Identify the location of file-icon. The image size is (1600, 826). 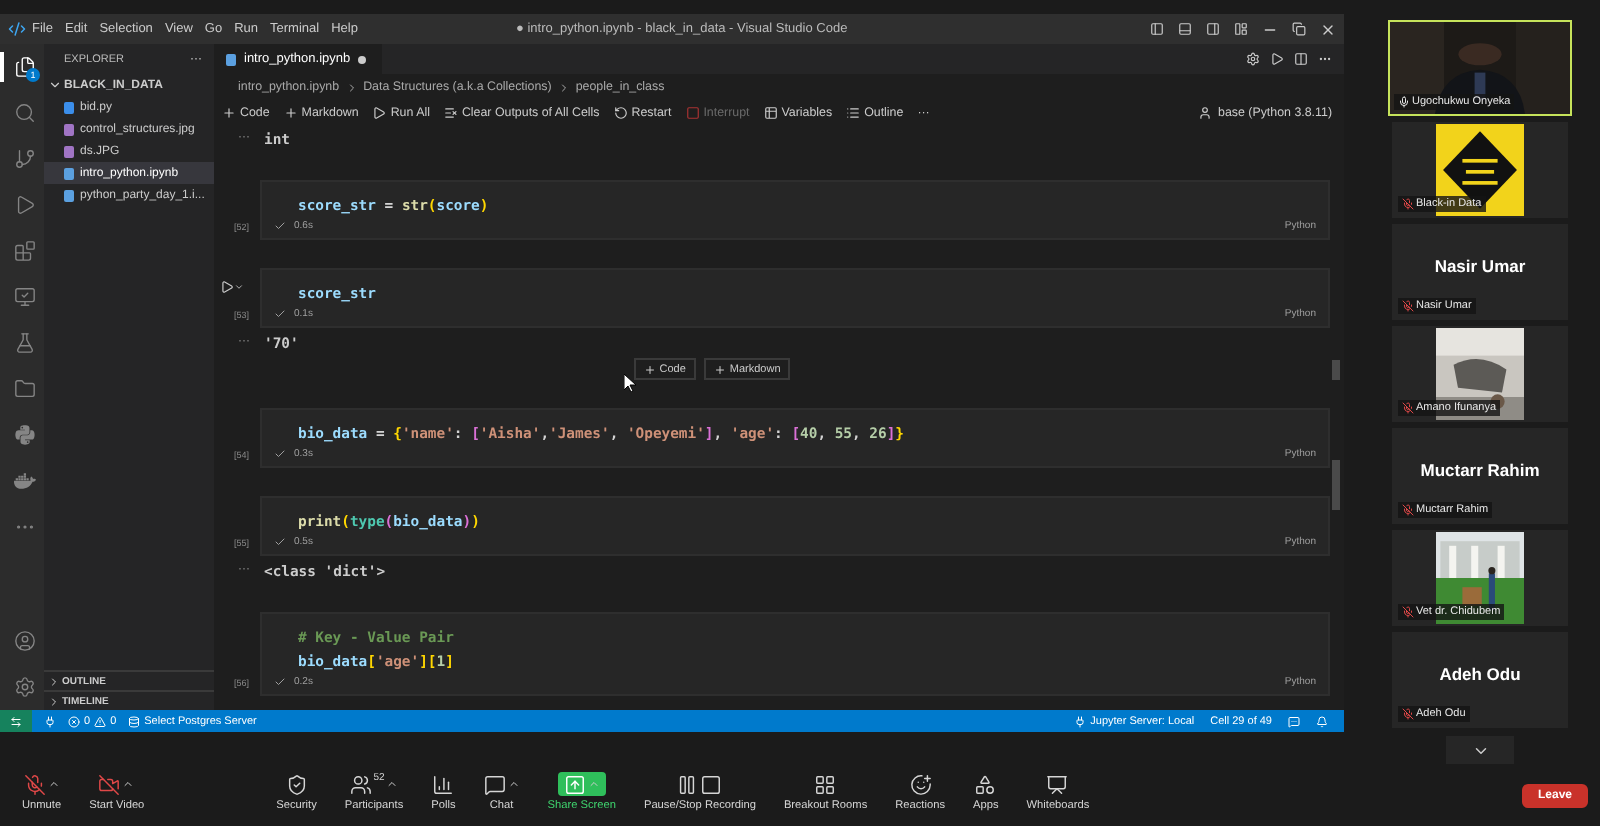
(231, 59).